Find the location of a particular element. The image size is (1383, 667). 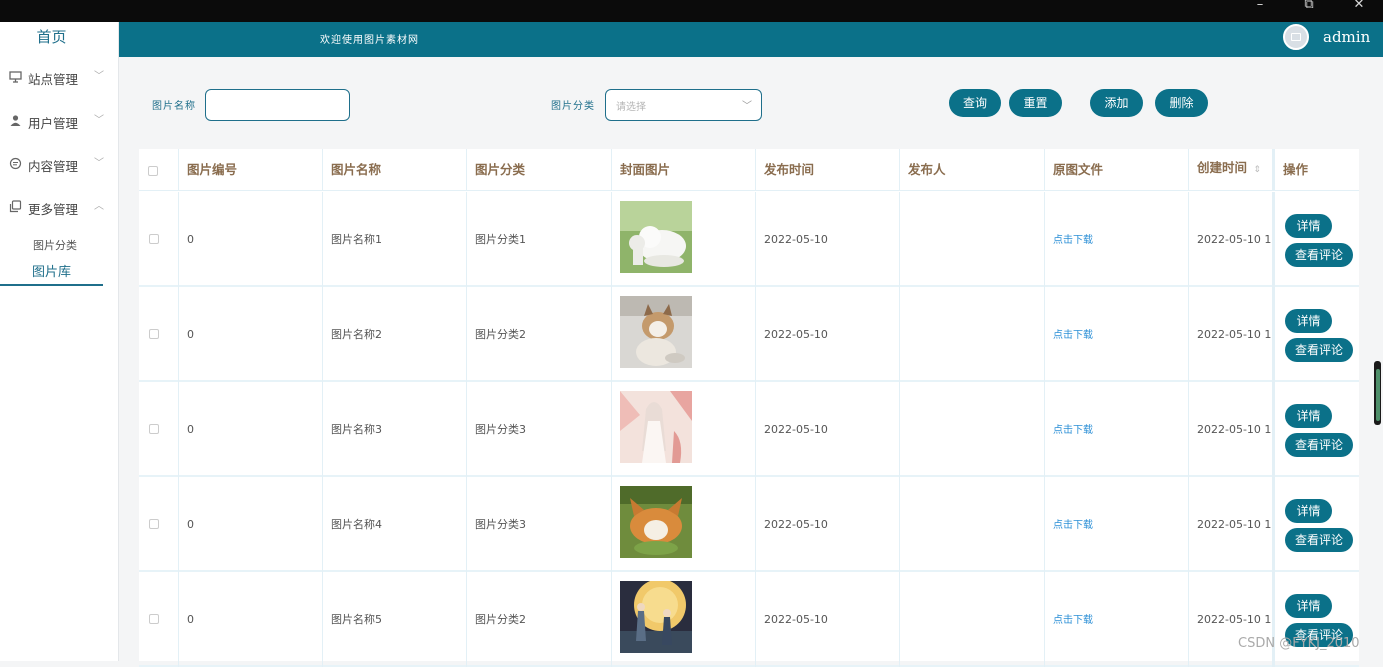

reset-button: 重置 is located at coordinates (1035, 103).